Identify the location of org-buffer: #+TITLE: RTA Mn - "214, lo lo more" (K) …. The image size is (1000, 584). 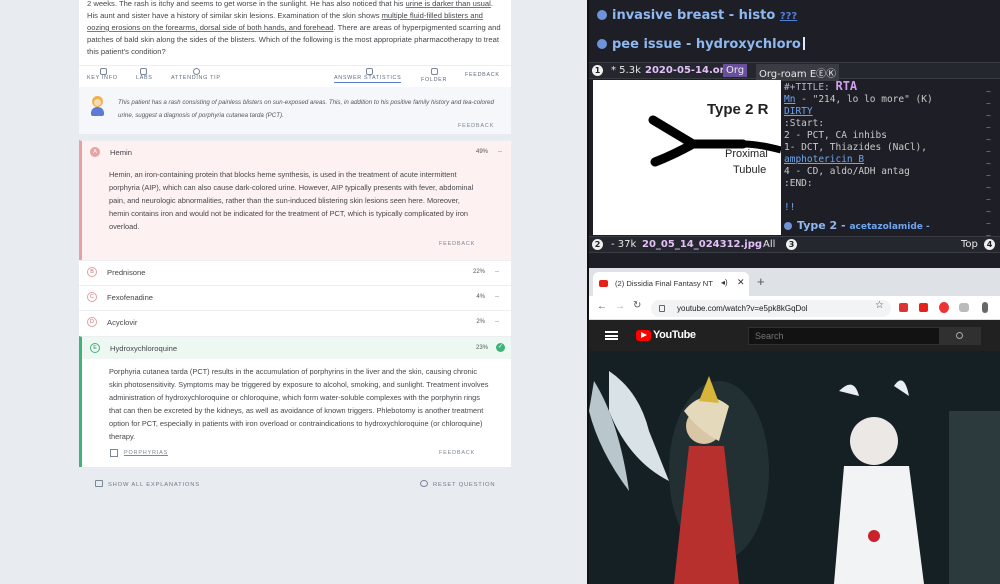
(883, 157).